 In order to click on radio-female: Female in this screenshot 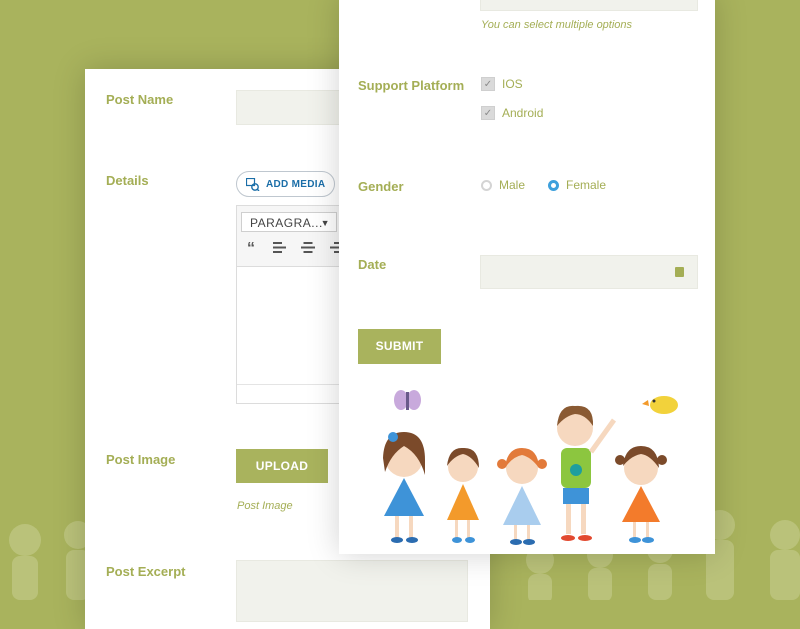, I will do `click(577, 185)`.